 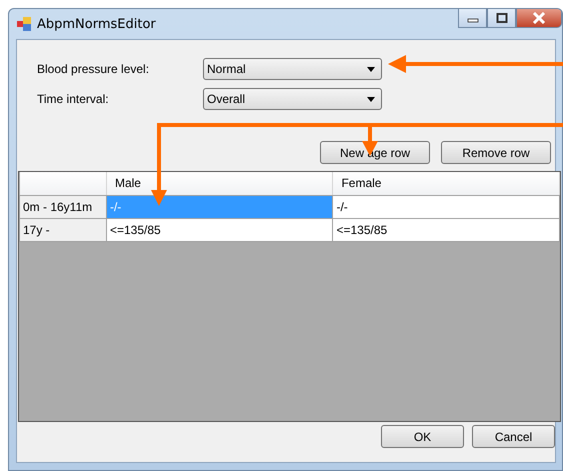 What do you see at coordinates (422, 436) in the screenshot?
I see `dialog-button: OK` at bounding box center [422, 436].